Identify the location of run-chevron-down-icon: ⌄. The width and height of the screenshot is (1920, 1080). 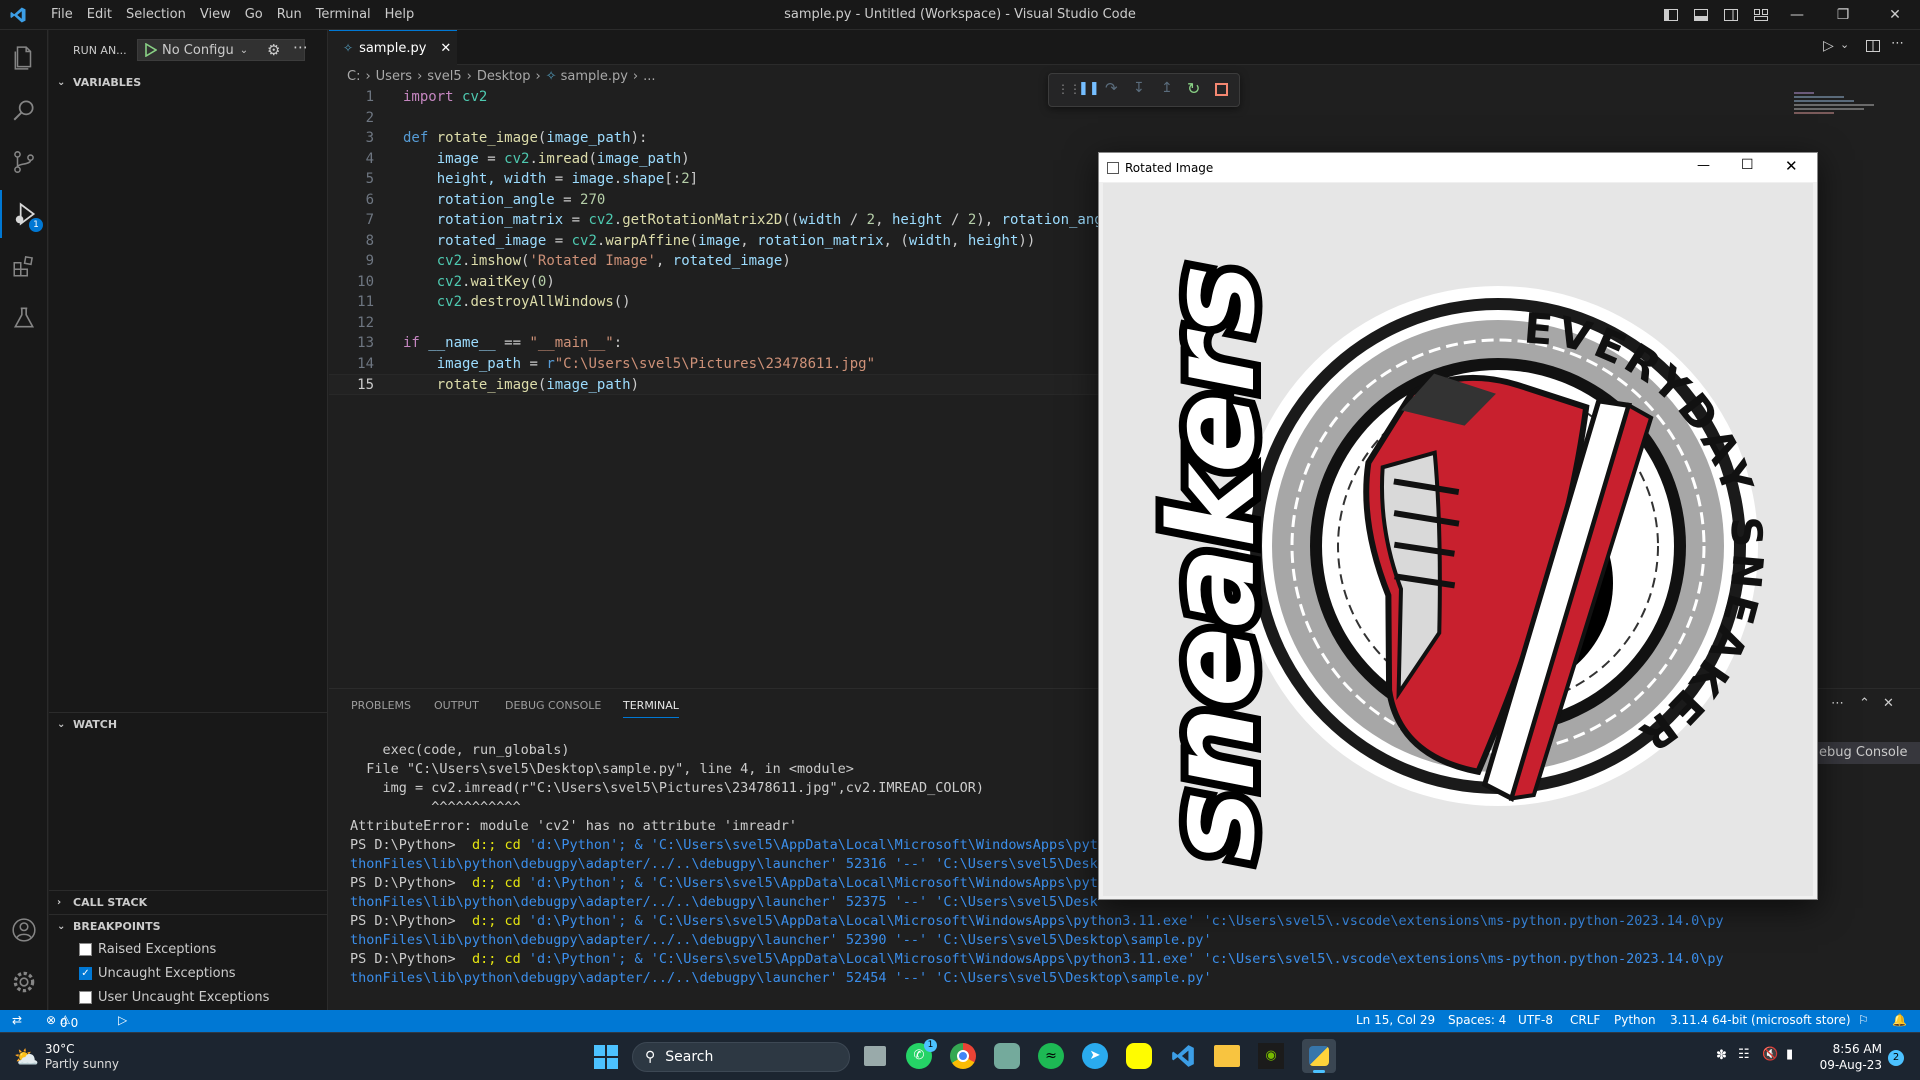
(1844, 44).